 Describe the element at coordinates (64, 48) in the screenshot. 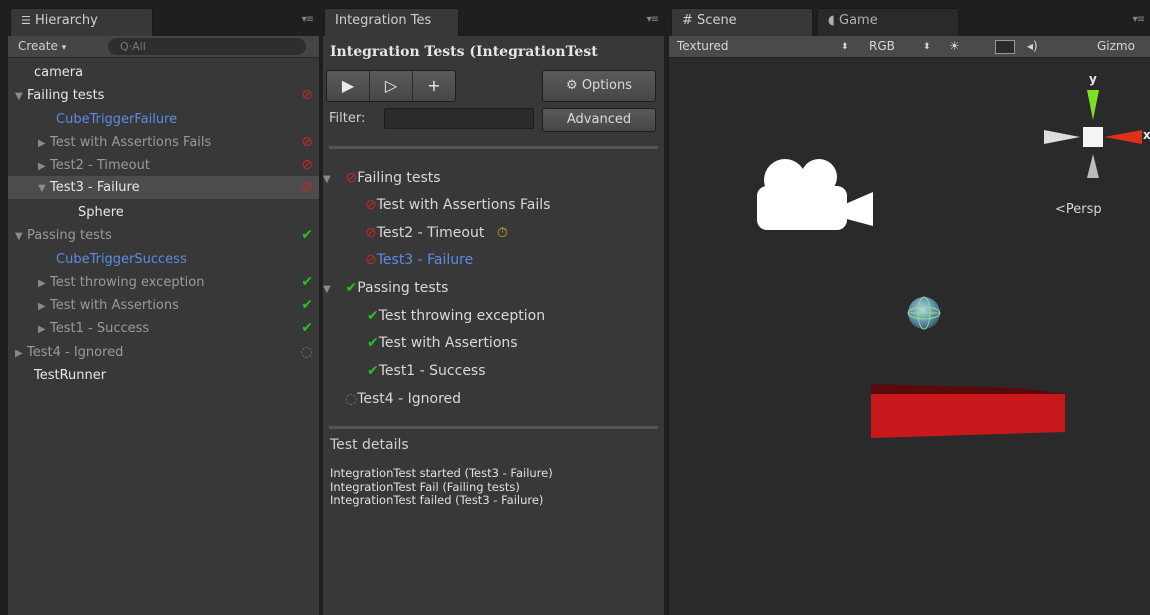

I see `dropdown-arrow-icon: ▾` at that location.